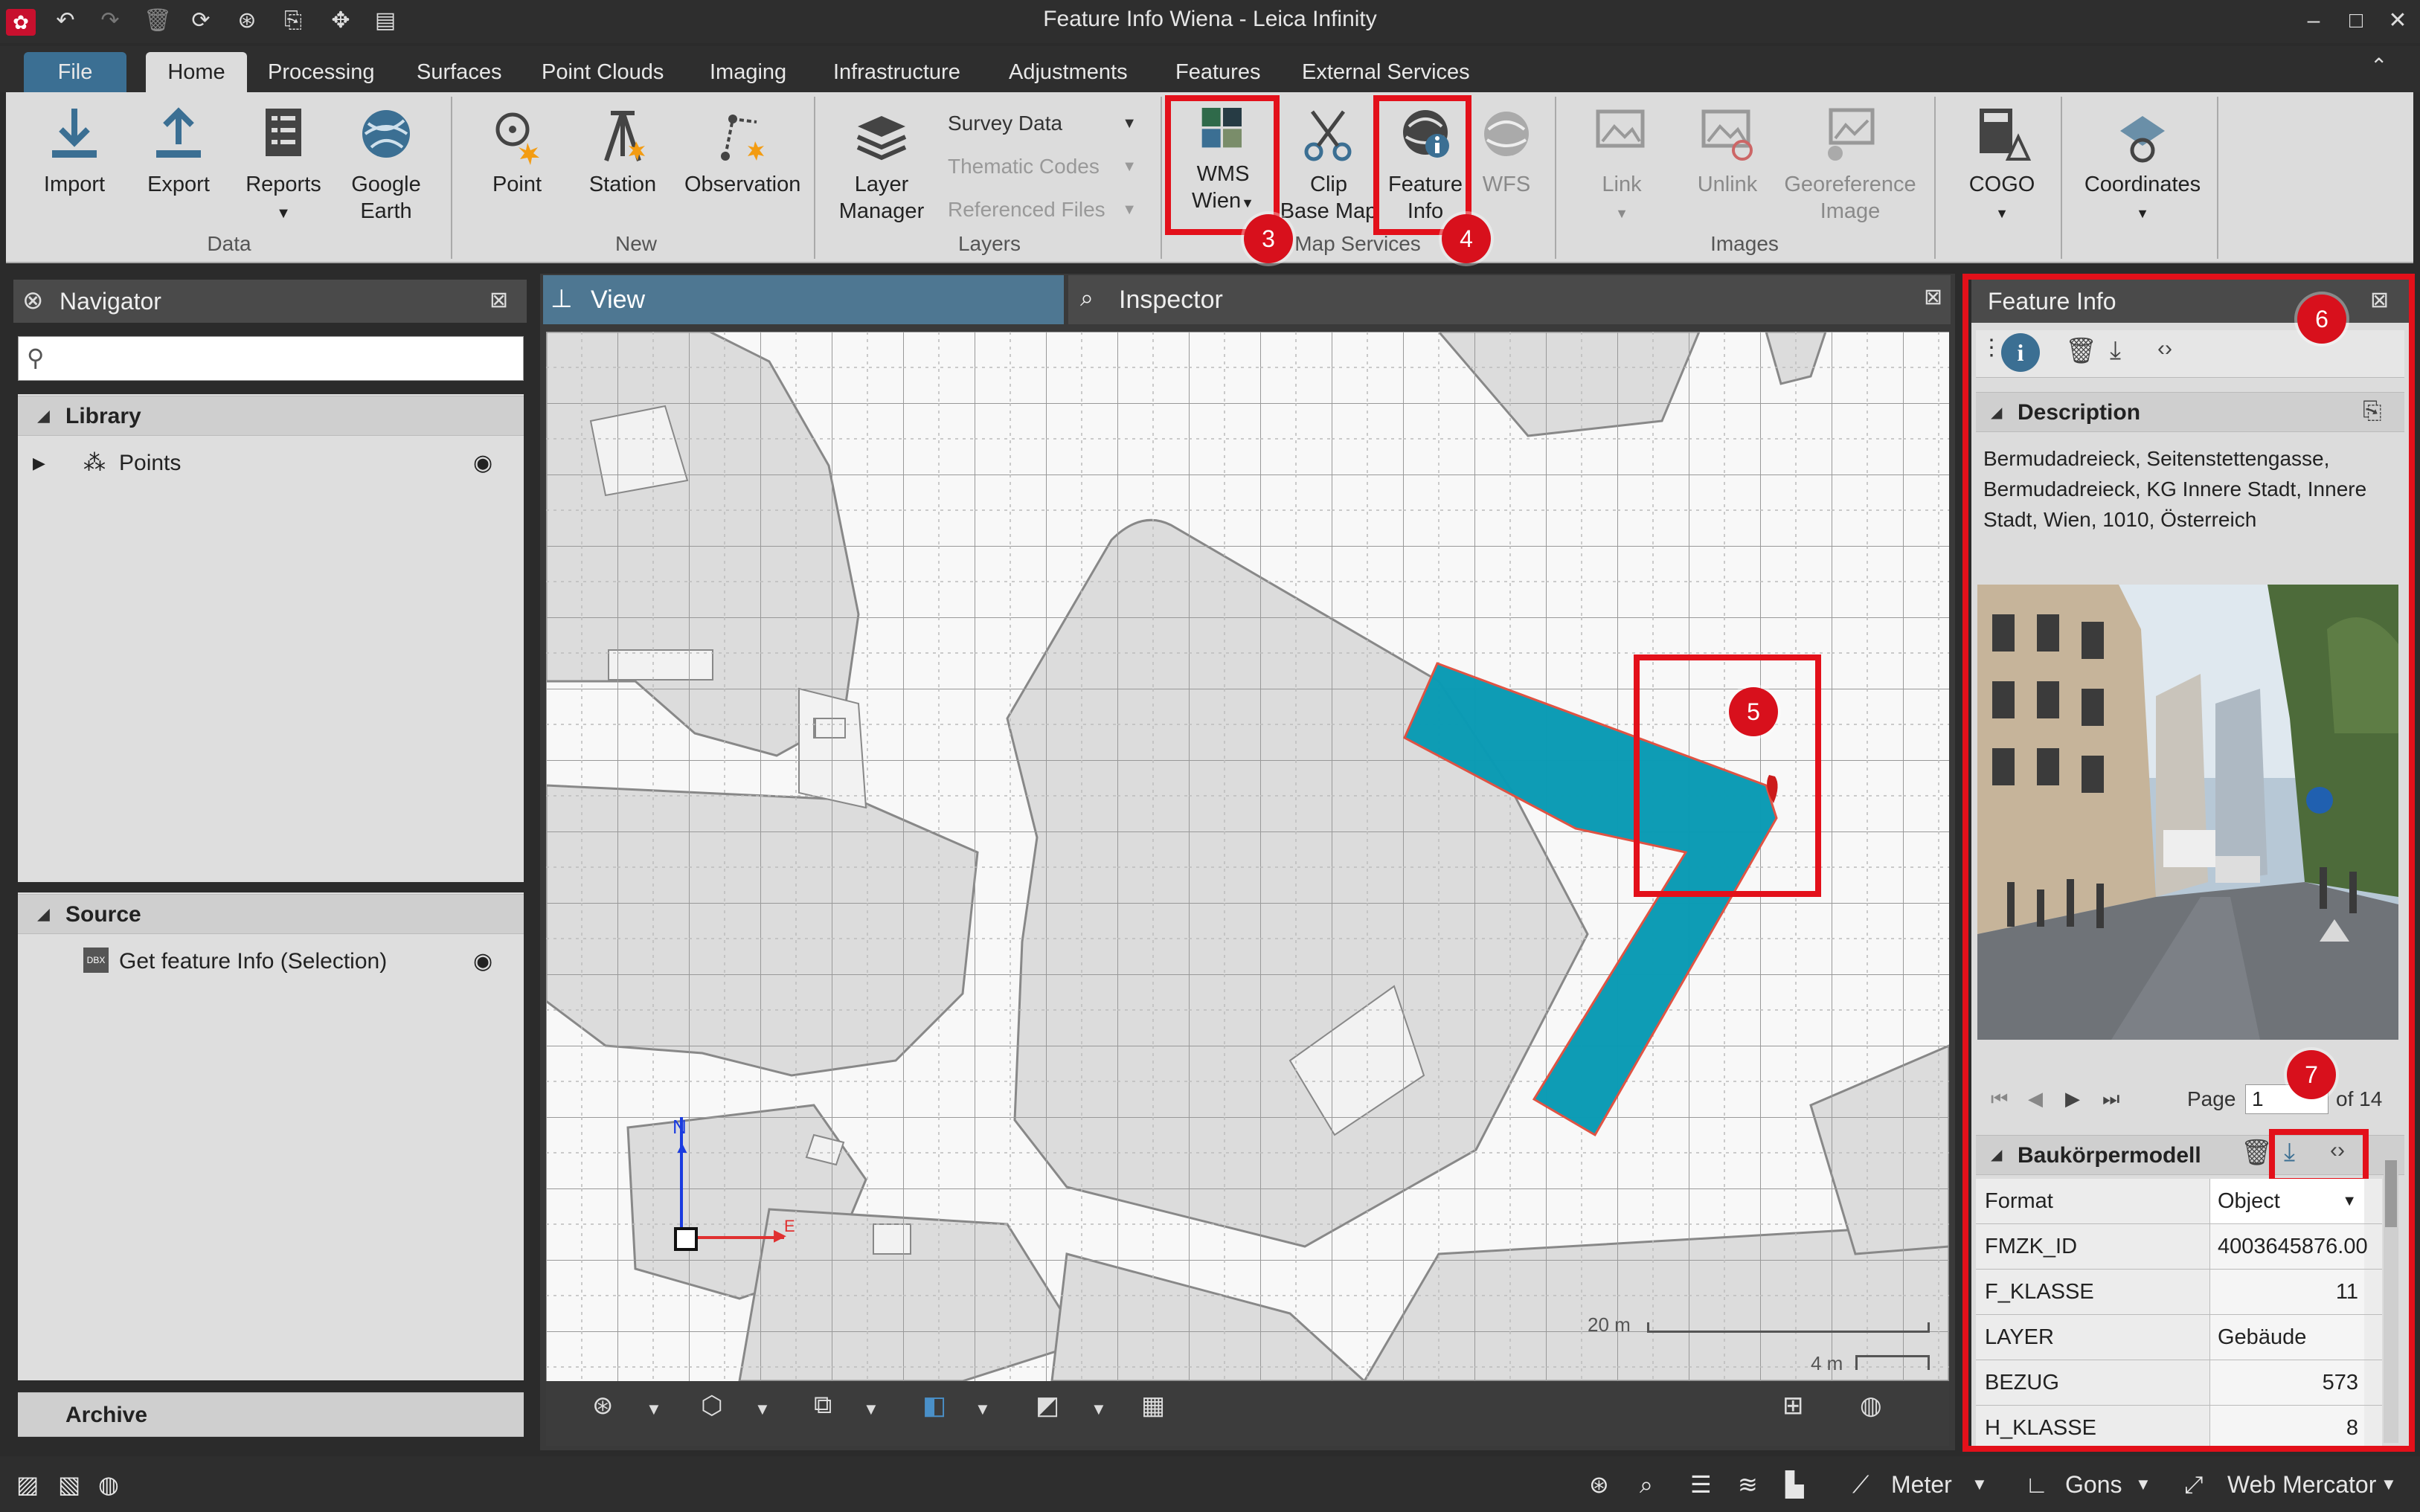 This screenshot has width=2420, height=1512. Describe the element at coordinates (682, 1147) in the screenshot. I see `north-arrow-icon: ▲` at that location.